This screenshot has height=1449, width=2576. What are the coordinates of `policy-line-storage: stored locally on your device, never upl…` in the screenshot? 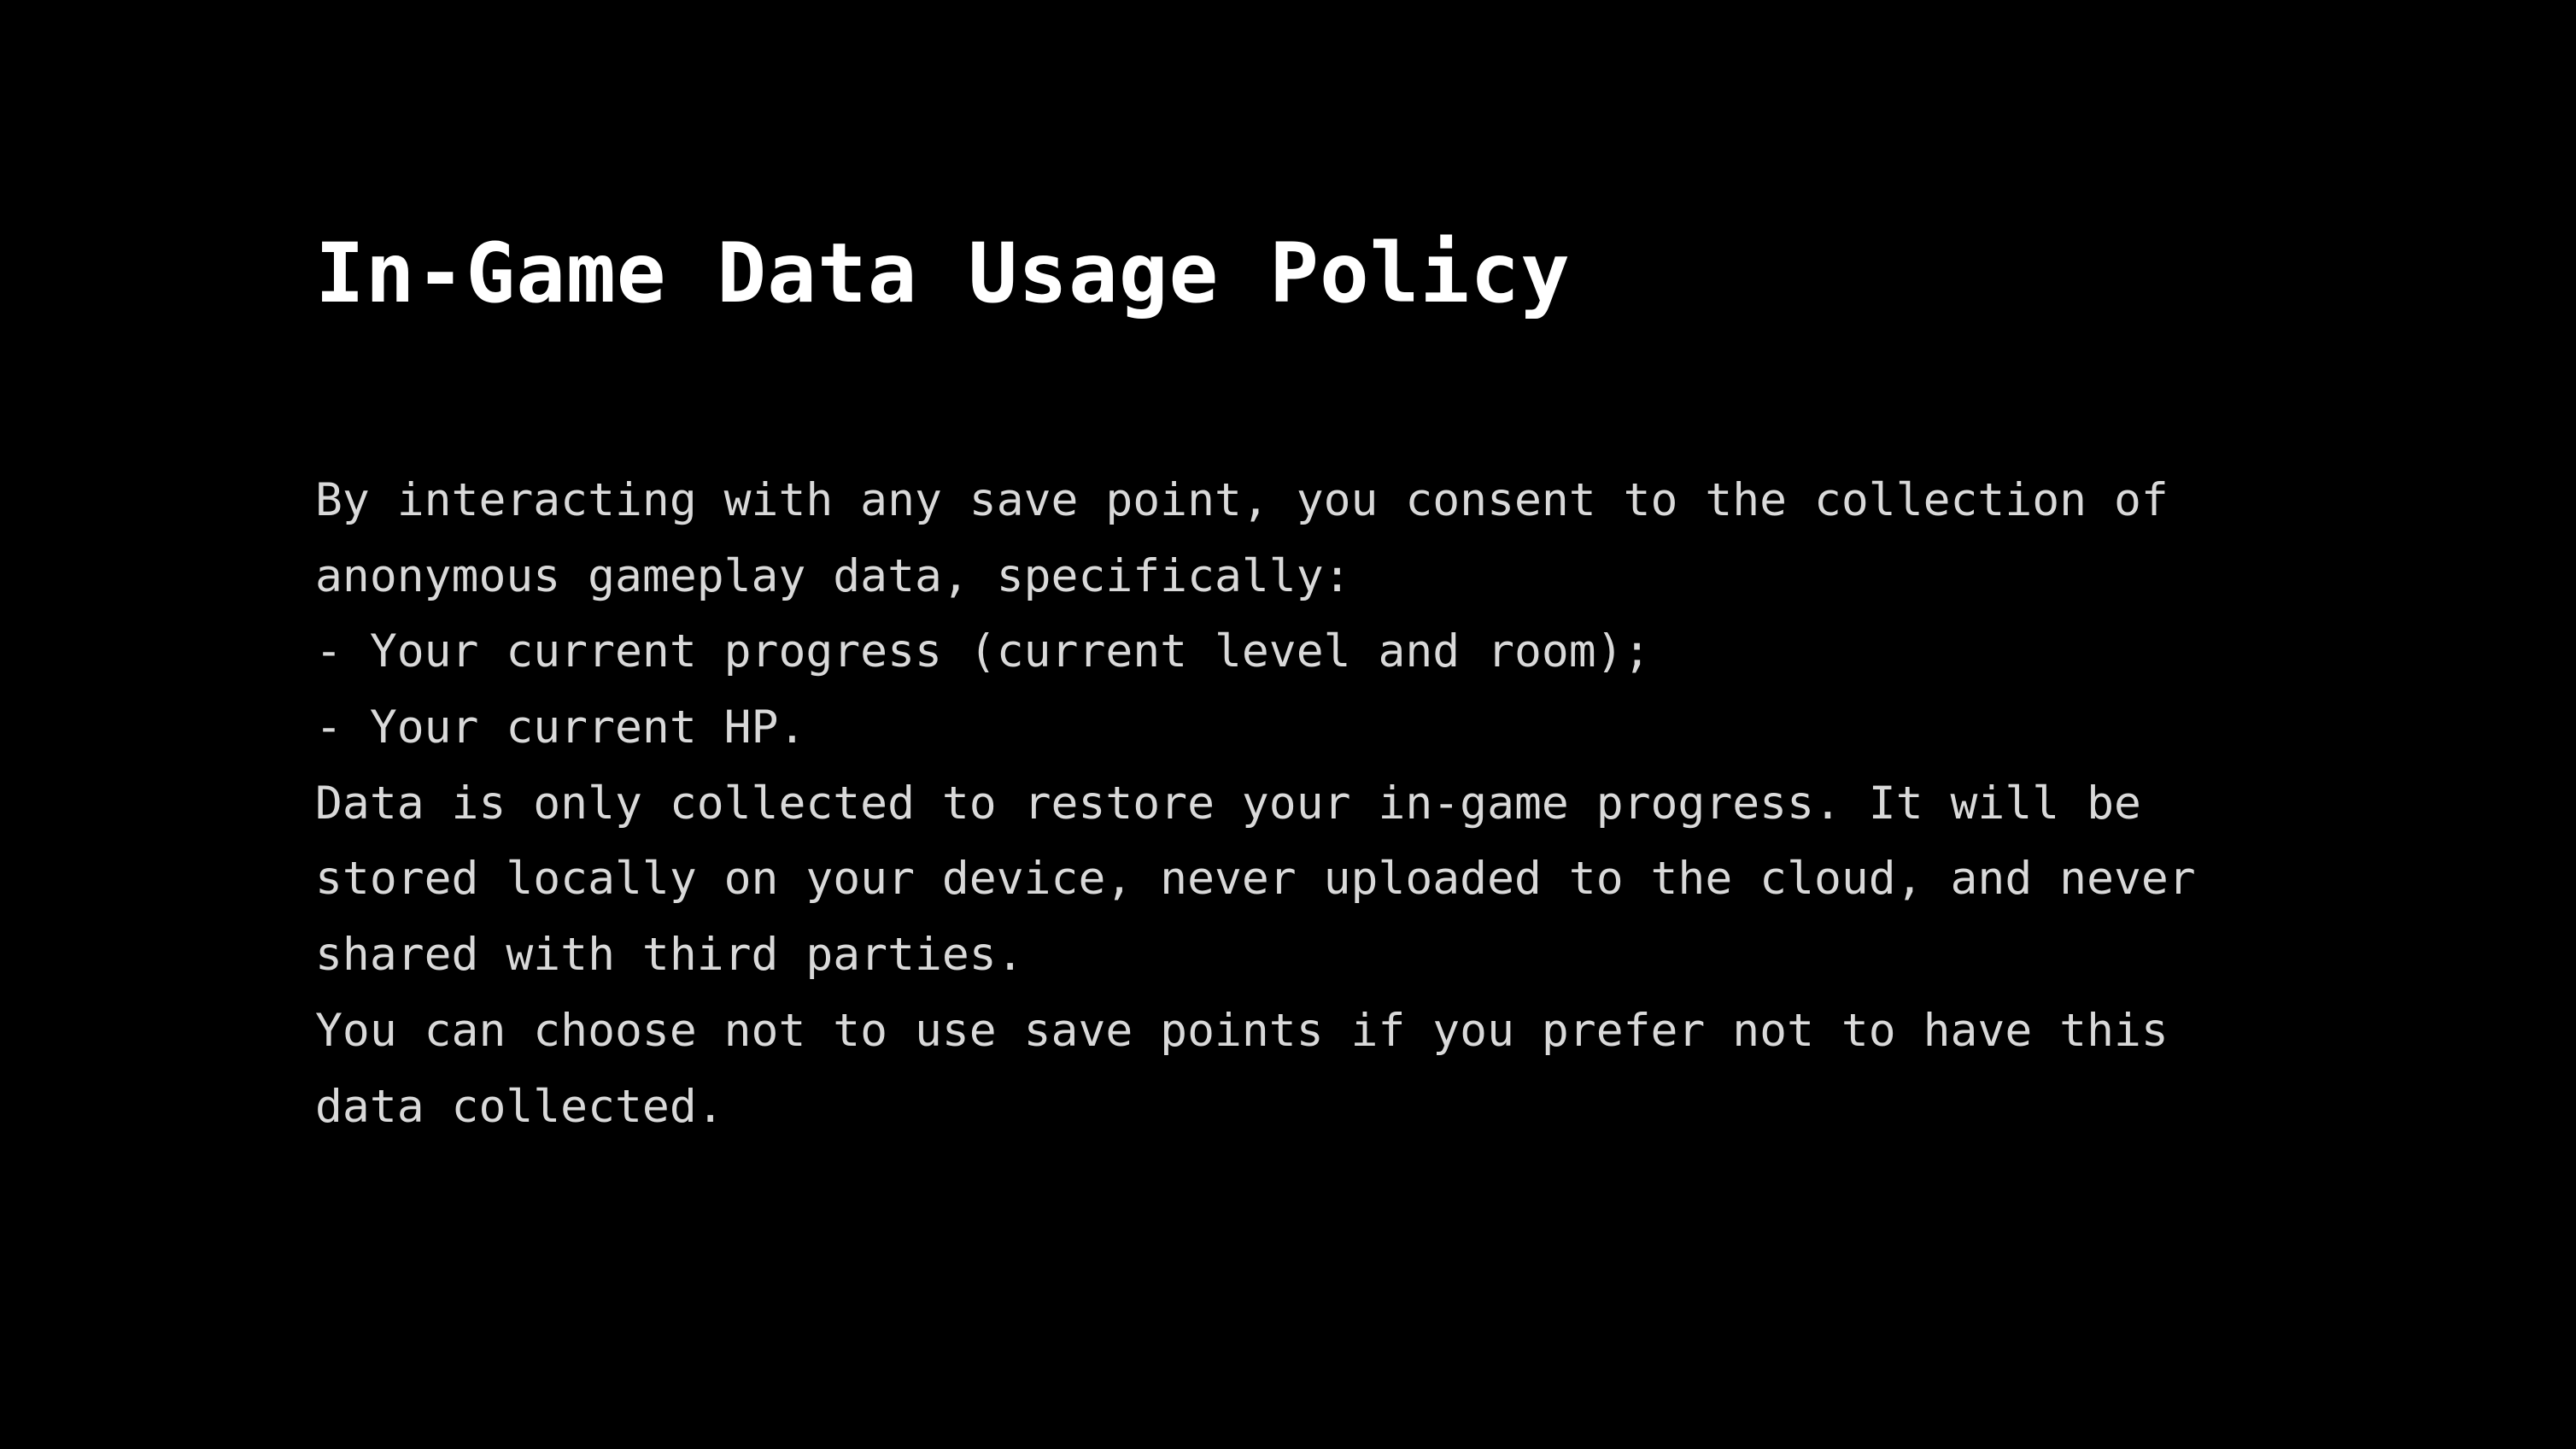 It's located at (1255, 879).